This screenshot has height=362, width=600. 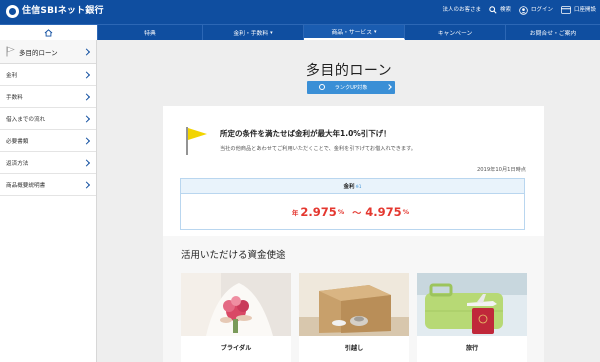 What do you see at coordinates (295, 213) in the screenshot?
I see `rate-prefix: 年` at bounding box center [295, 213].